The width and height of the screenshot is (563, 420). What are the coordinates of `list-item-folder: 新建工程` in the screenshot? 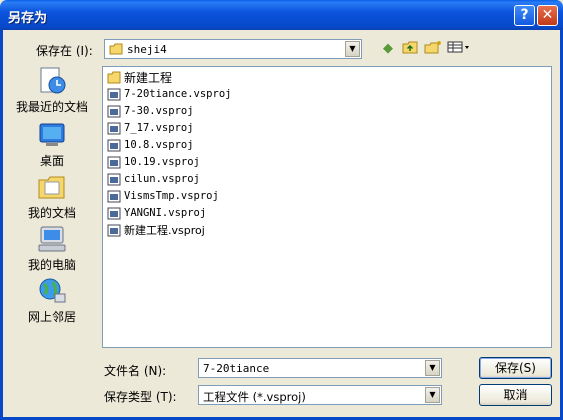 It's located at (139, 77).